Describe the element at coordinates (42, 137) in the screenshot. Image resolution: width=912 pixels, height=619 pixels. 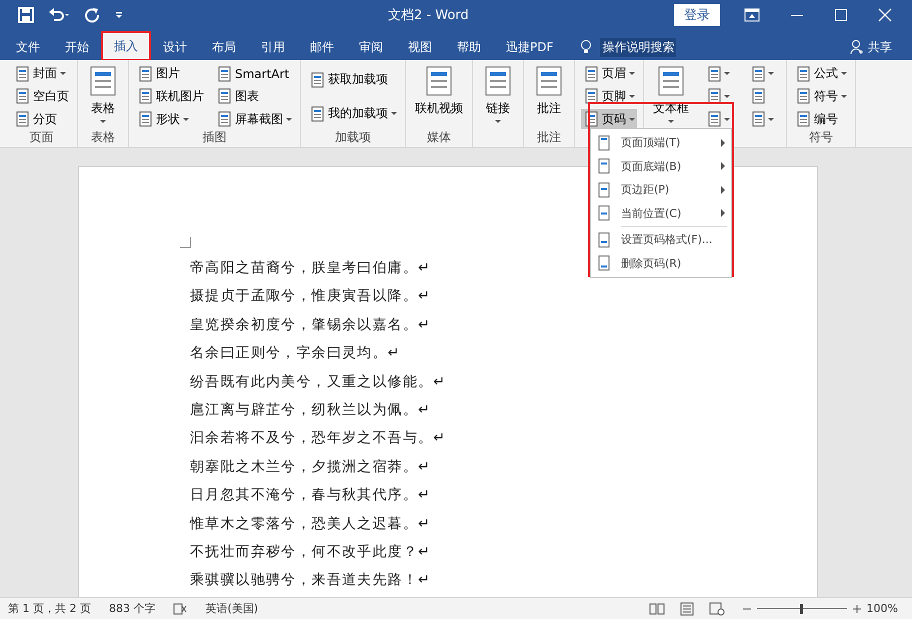
I see `group-label: 页面` at that location.